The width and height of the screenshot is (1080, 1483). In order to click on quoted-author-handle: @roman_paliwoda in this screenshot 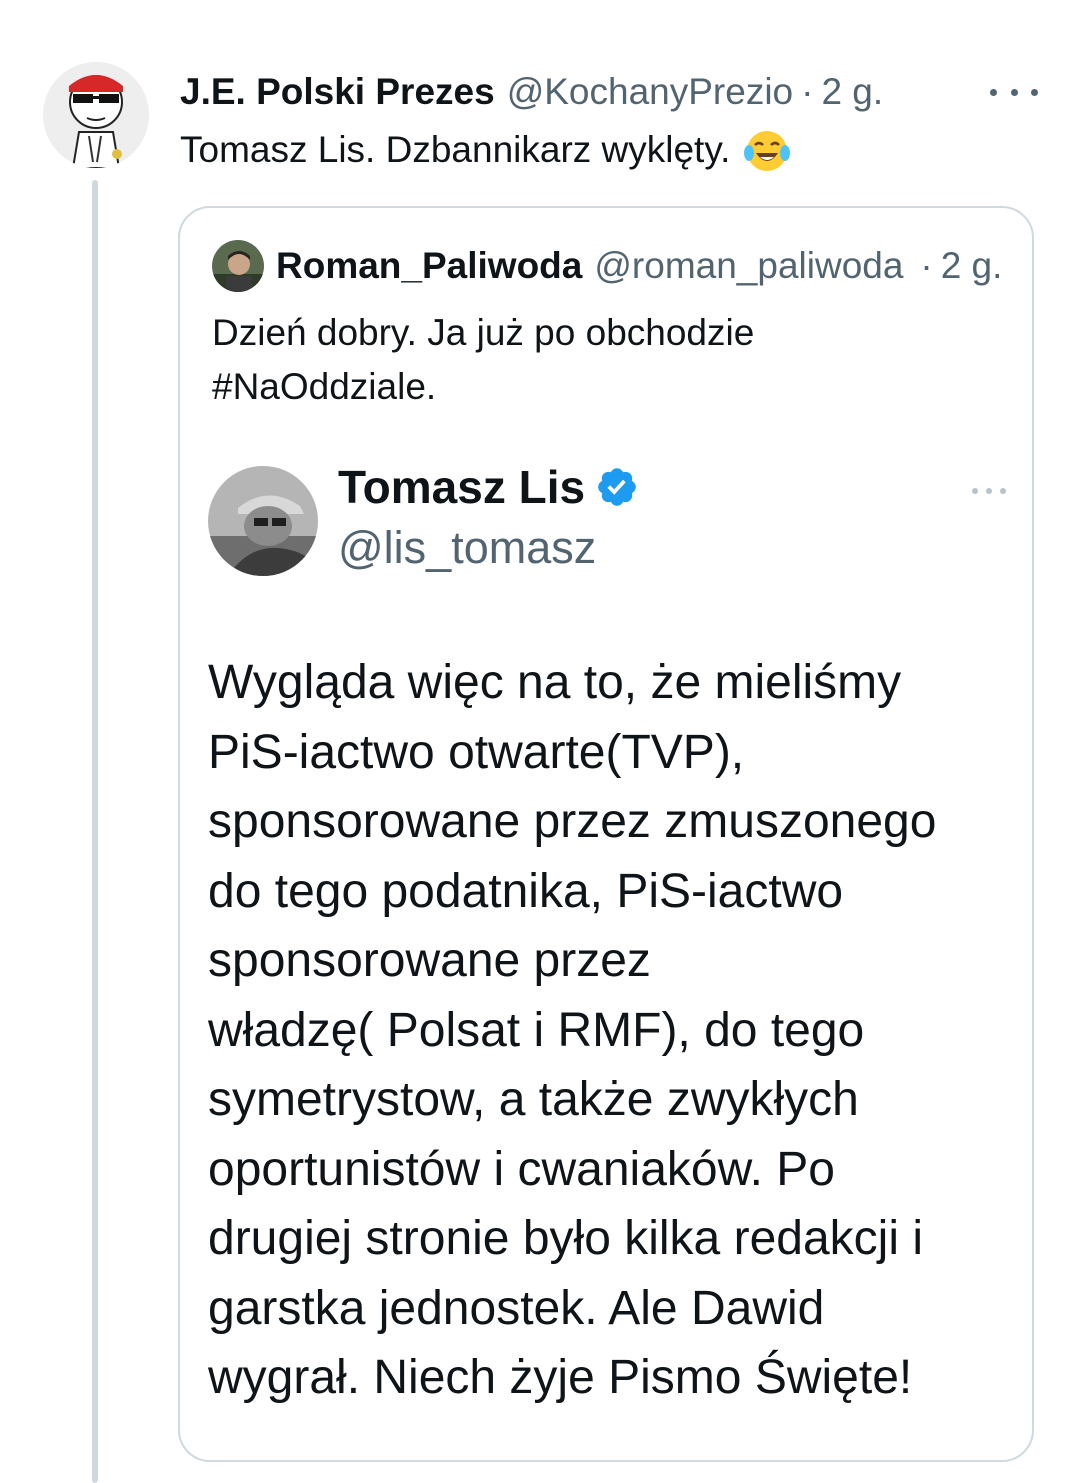, I will do `click(753, 266)`.